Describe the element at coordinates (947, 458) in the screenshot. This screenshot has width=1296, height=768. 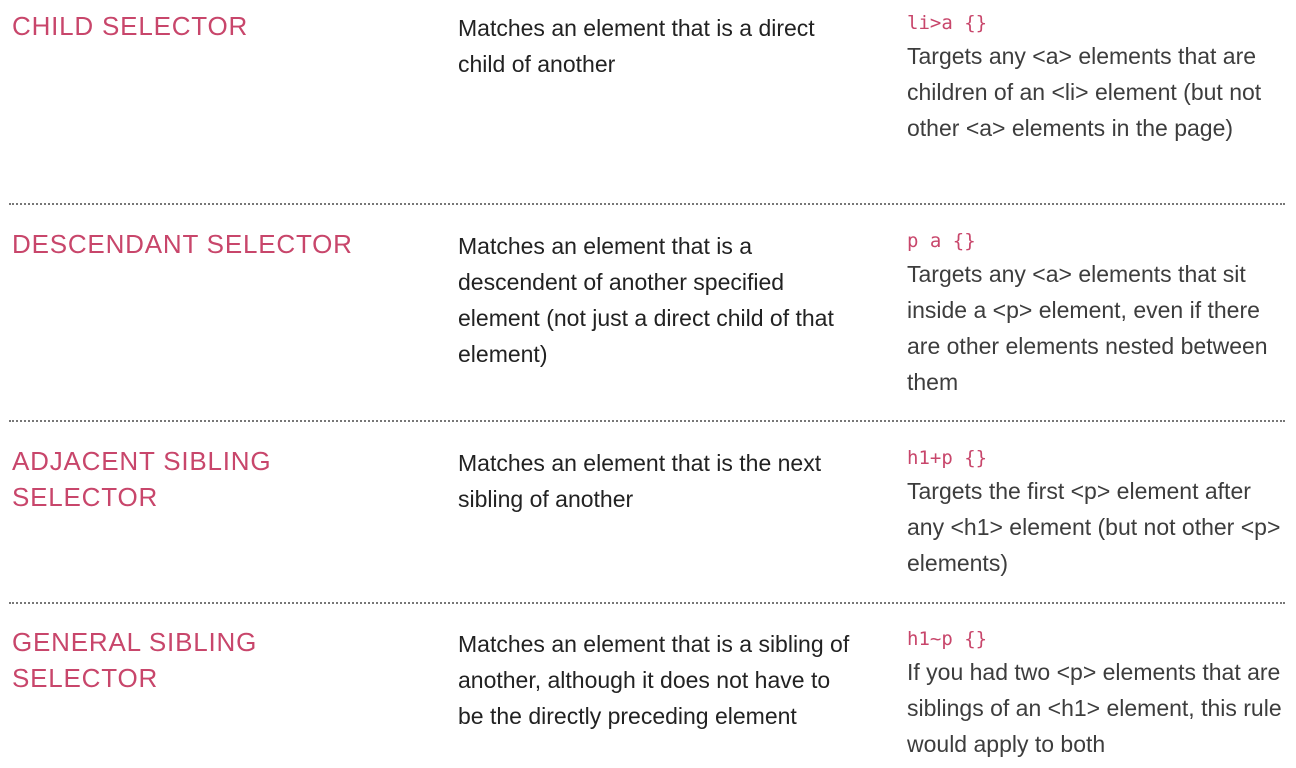
I see `example-code: h1+p {}` at that location.